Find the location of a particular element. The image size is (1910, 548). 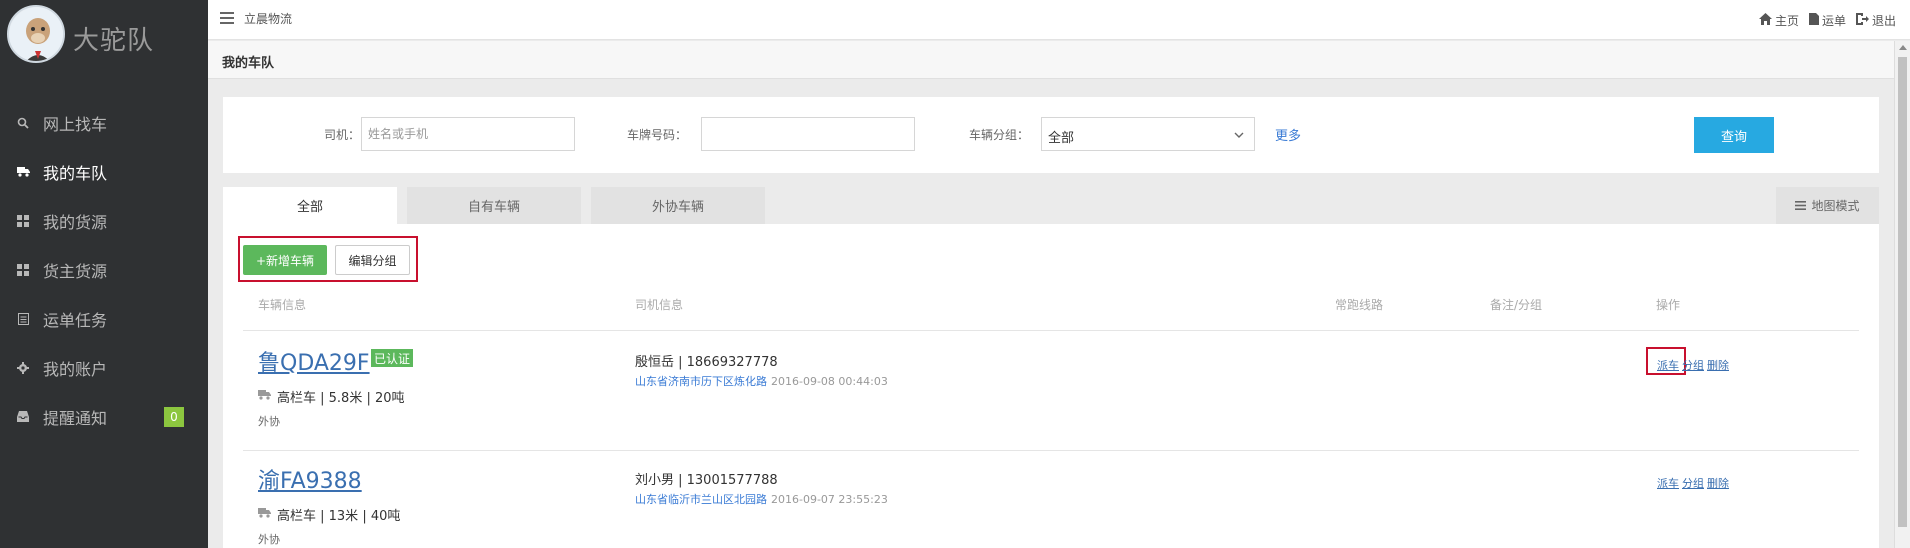

group-select: 全部 is located at coordinates (1148, 134).